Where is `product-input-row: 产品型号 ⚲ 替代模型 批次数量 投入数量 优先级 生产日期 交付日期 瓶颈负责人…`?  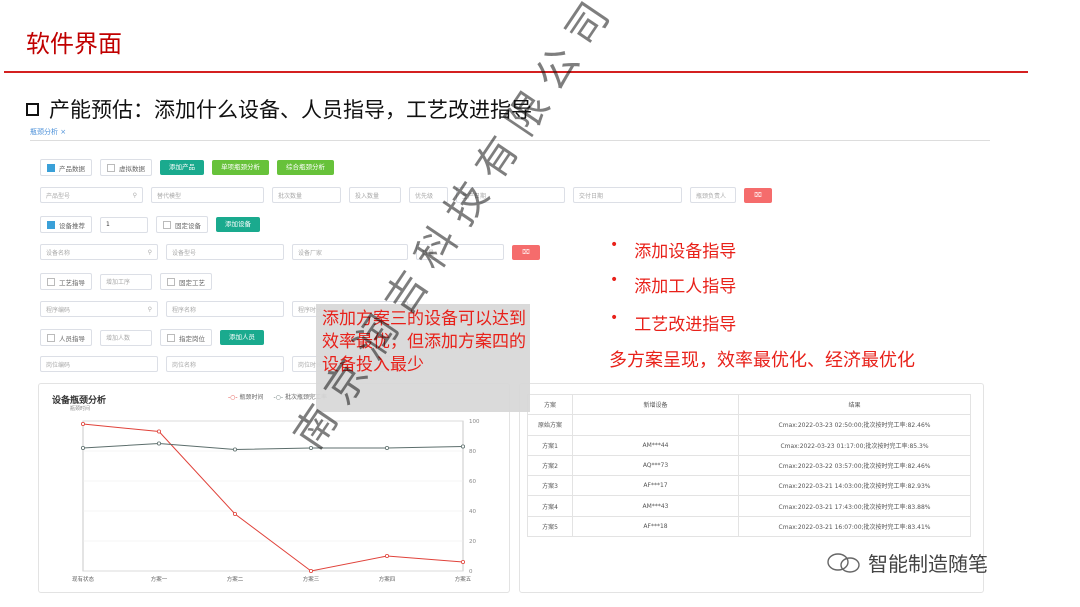 product-input-row: 产品型号 ⚲ 替代模型 批次数量 投入数量 优先级 生产日期 交付日期 瓶颈负责人… is located at coordinates (406, 195).